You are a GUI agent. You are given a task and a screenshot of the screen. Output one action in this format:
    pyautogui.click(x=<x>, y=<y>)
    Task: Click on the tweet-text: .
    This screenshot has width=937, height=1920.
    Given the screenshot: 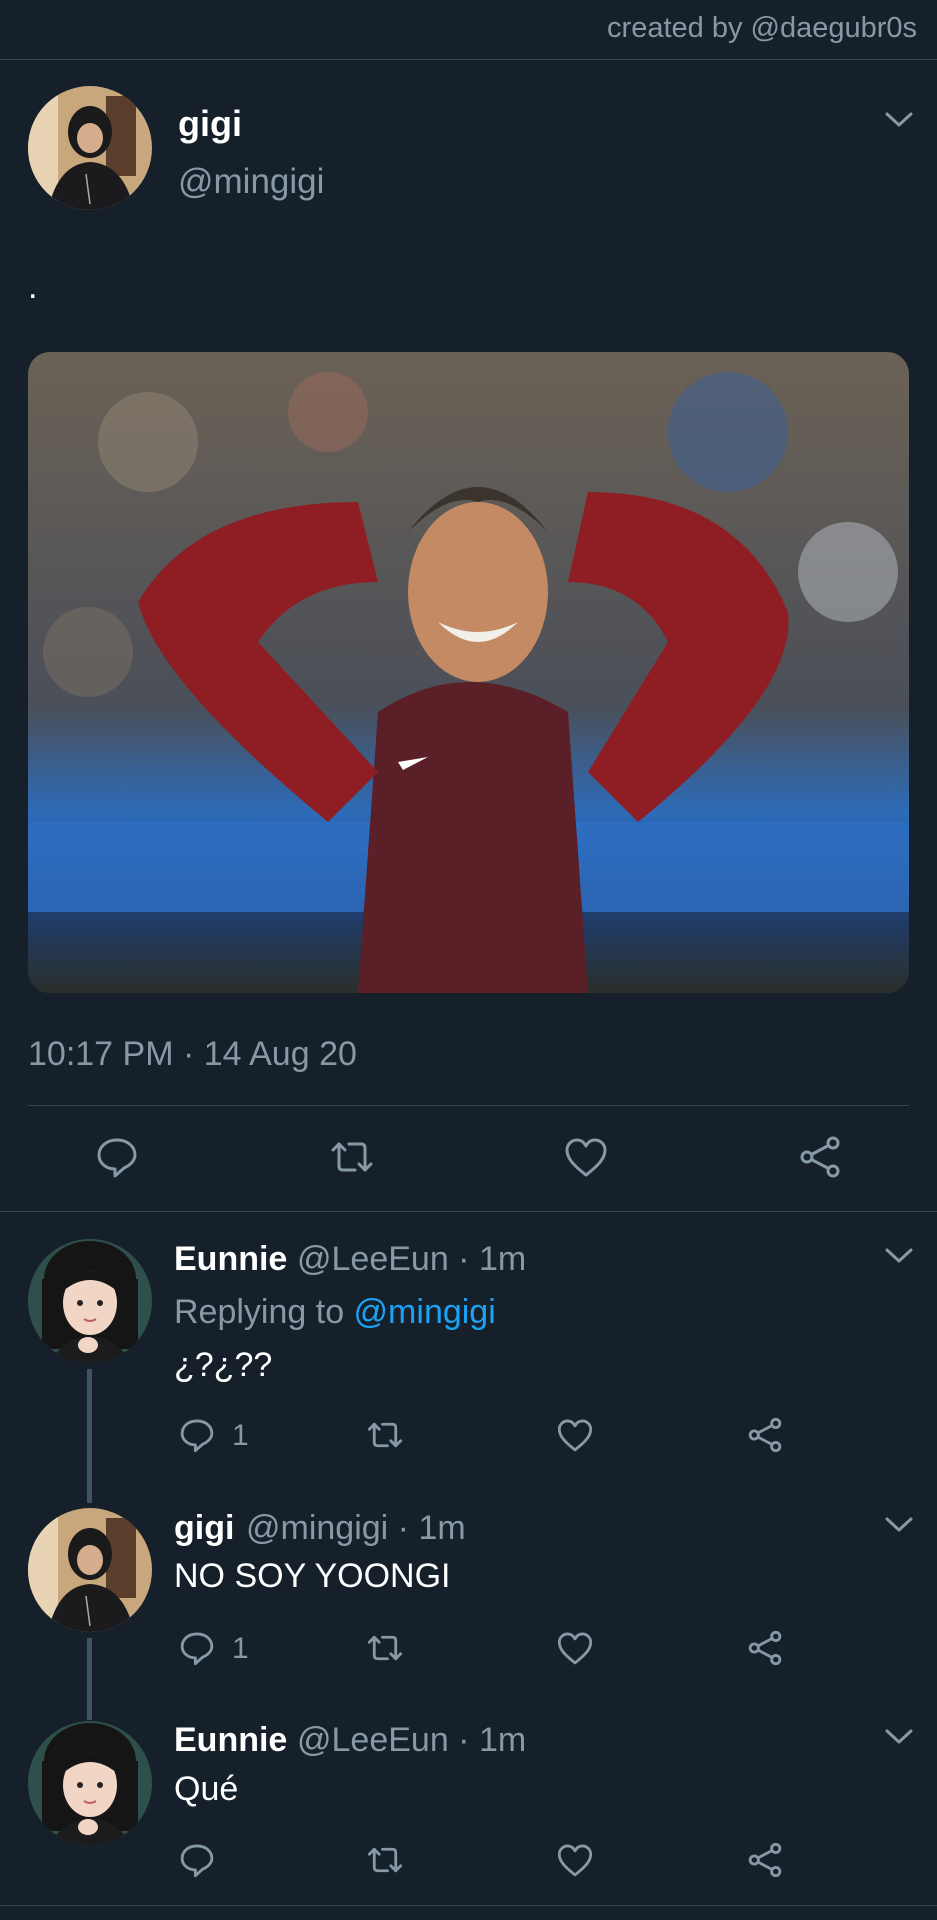 What is the action you would take?
    pyautogui.click(x=33, y=287)
    